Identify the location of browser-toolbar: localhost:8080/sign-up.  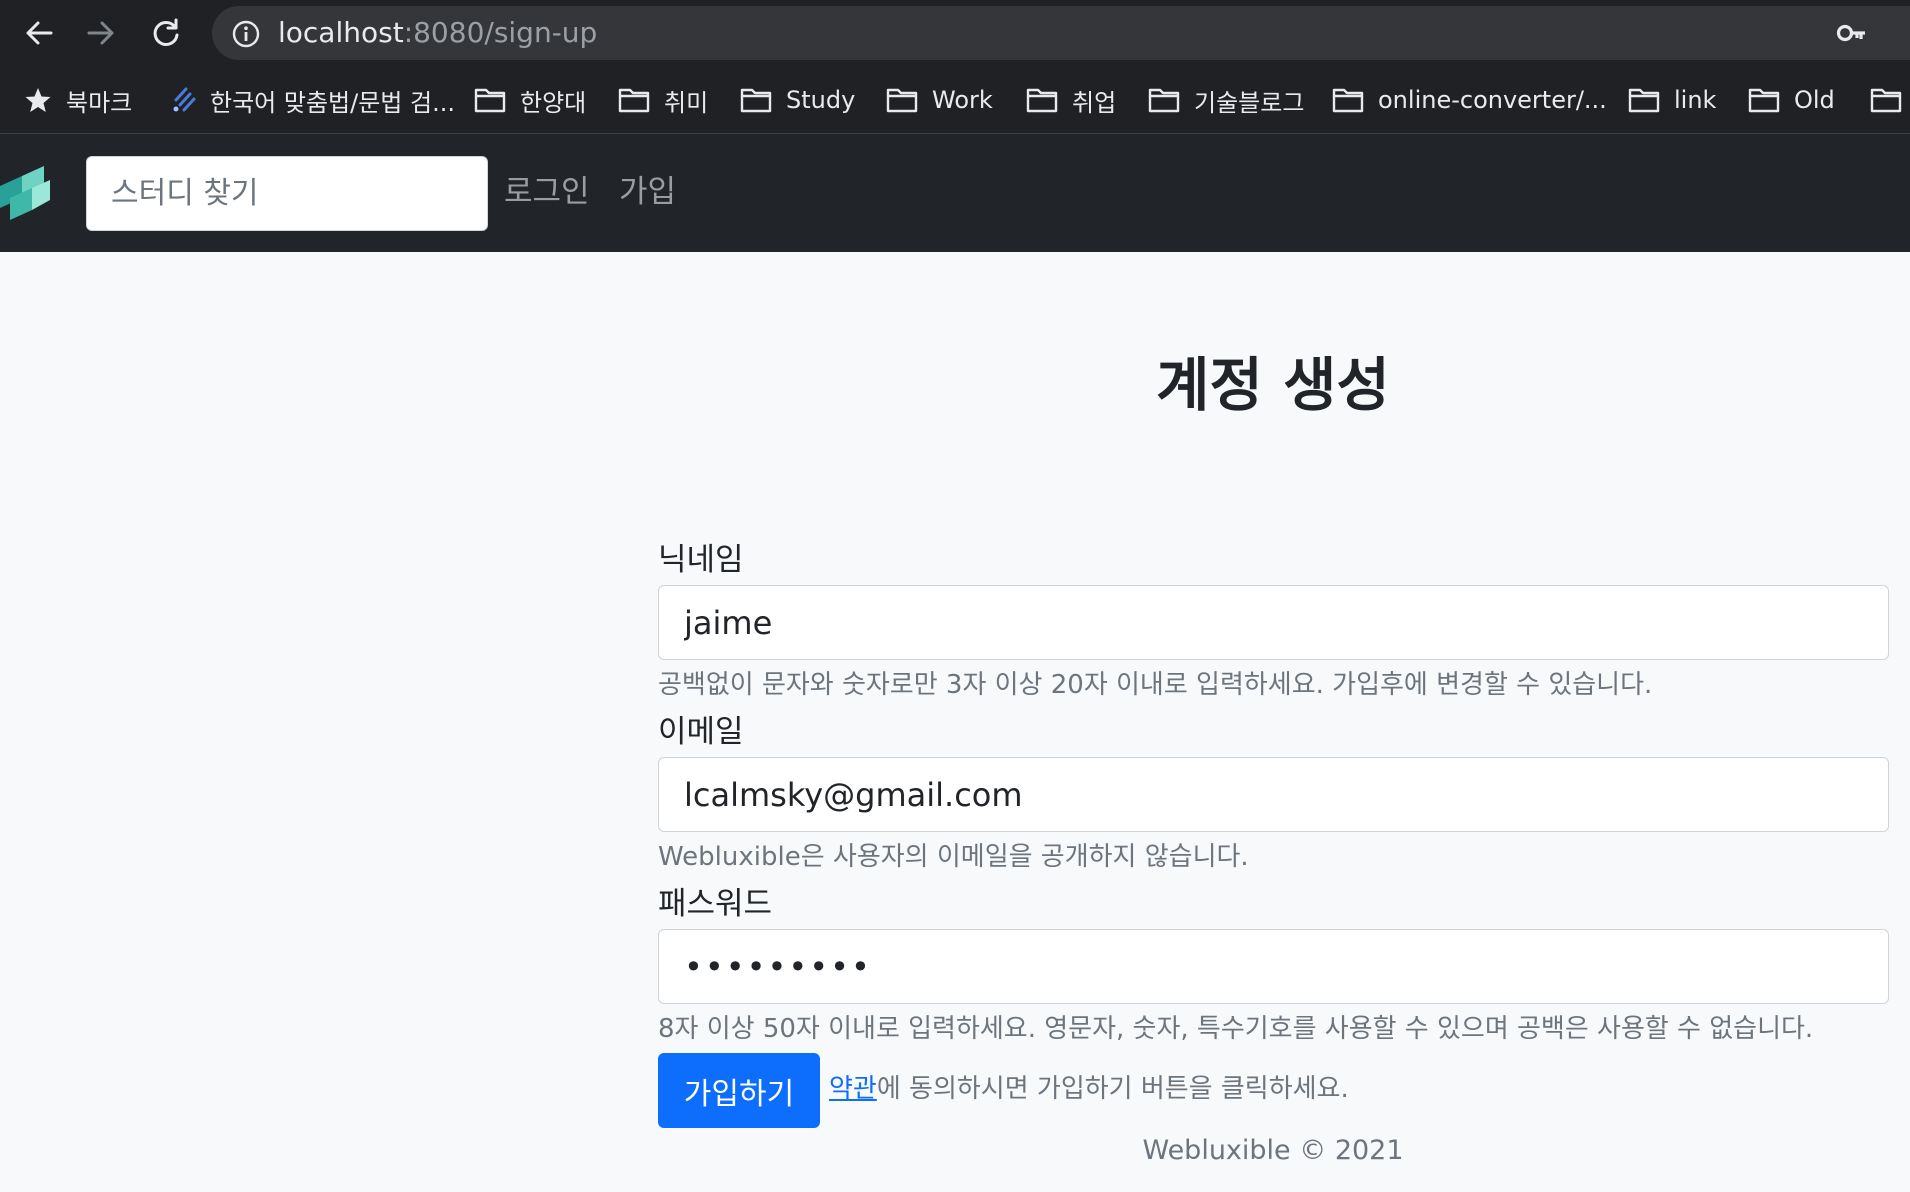
(955, 33).